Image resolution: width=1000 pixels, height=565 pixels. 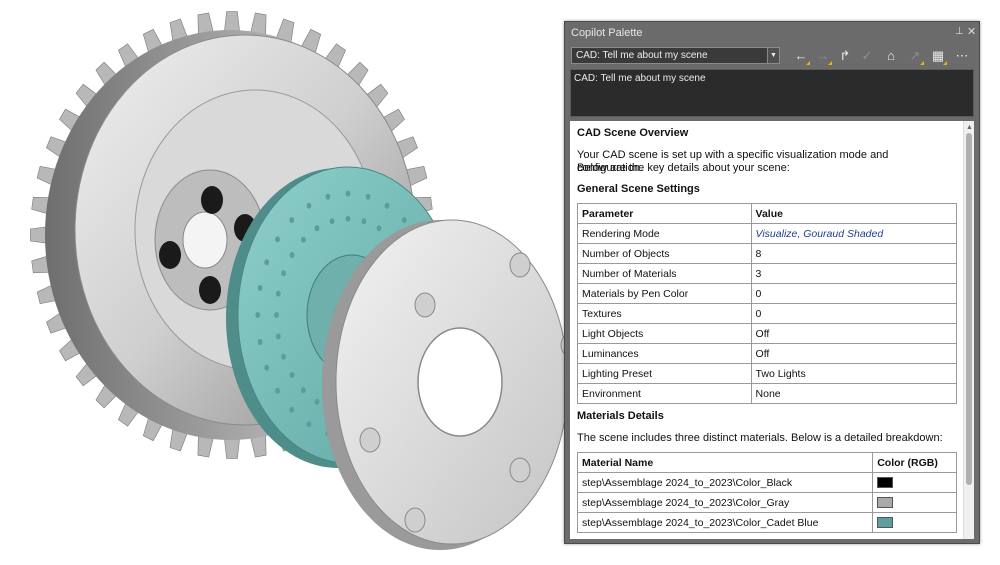 I want to click on param-cell: Rendering Mode, so click(x=664, y=233).